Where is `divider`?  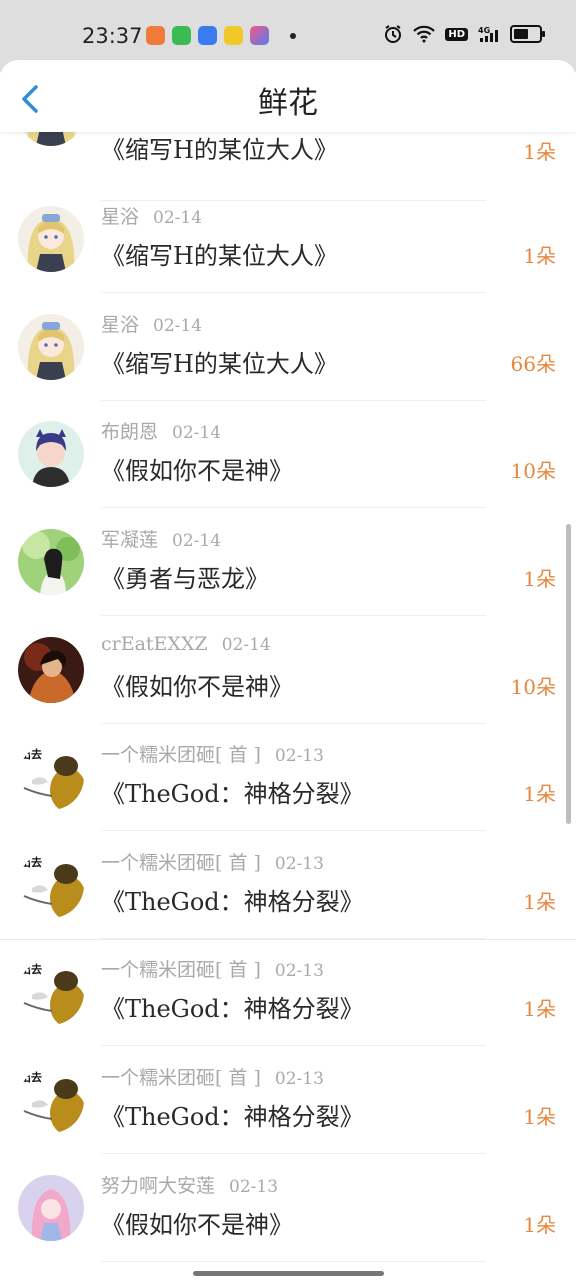 divider is located at coordinates (288, 939).